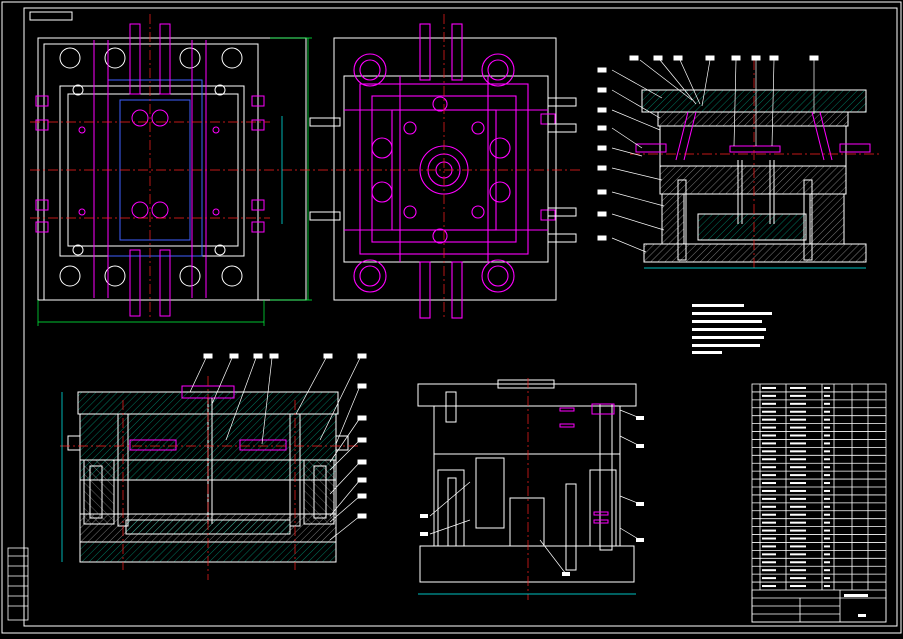  What do you see at coordinates (738, 162) in the screenshot?
I see `side-section` at bounding box center [738, 162].